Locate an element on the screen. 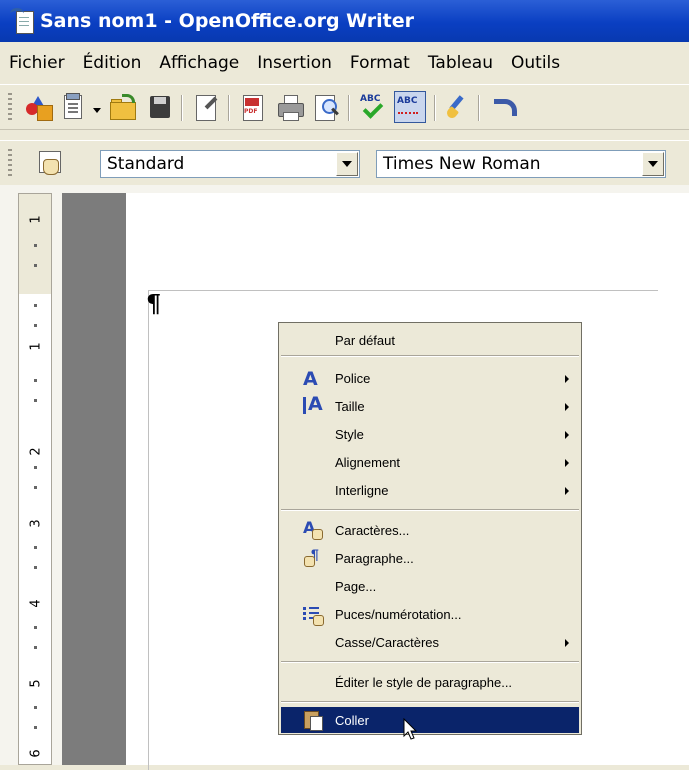  export-pdf-icon: PDF is located at coordinates (252, 107).